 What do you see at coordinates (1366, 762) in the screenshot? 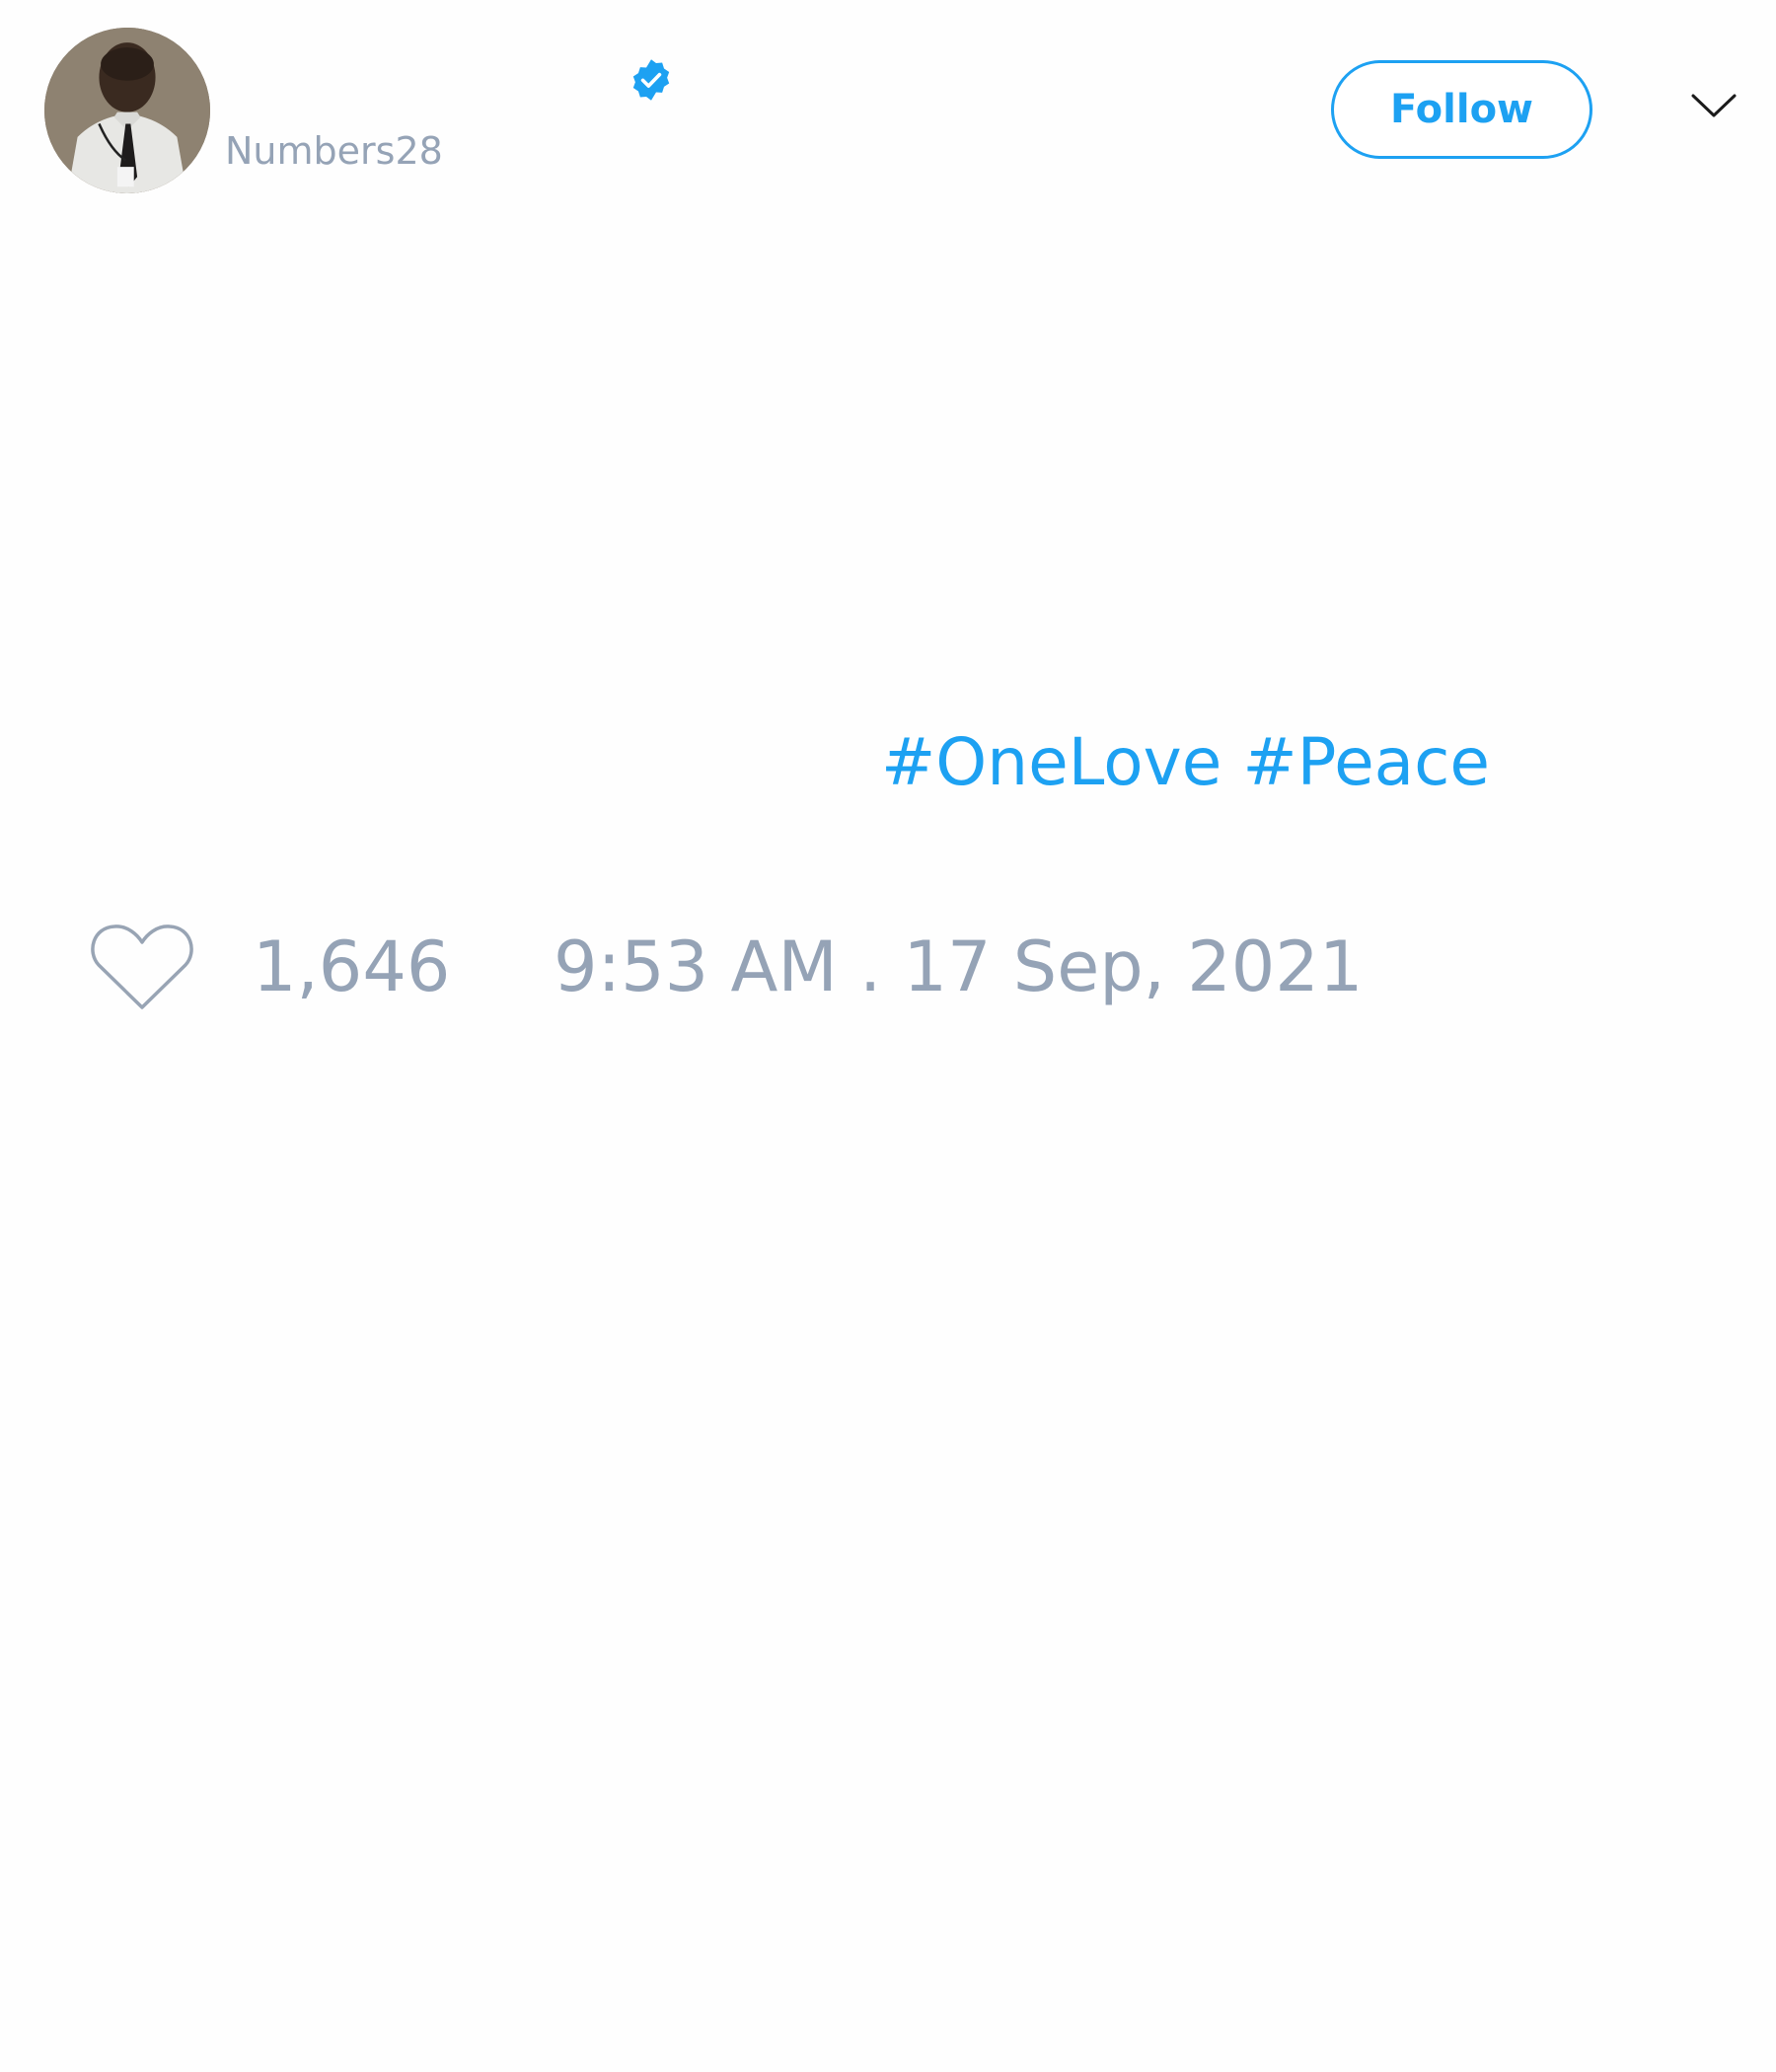
I see `hashtag-peace: #Peace` at bounding box center [1366, 762].